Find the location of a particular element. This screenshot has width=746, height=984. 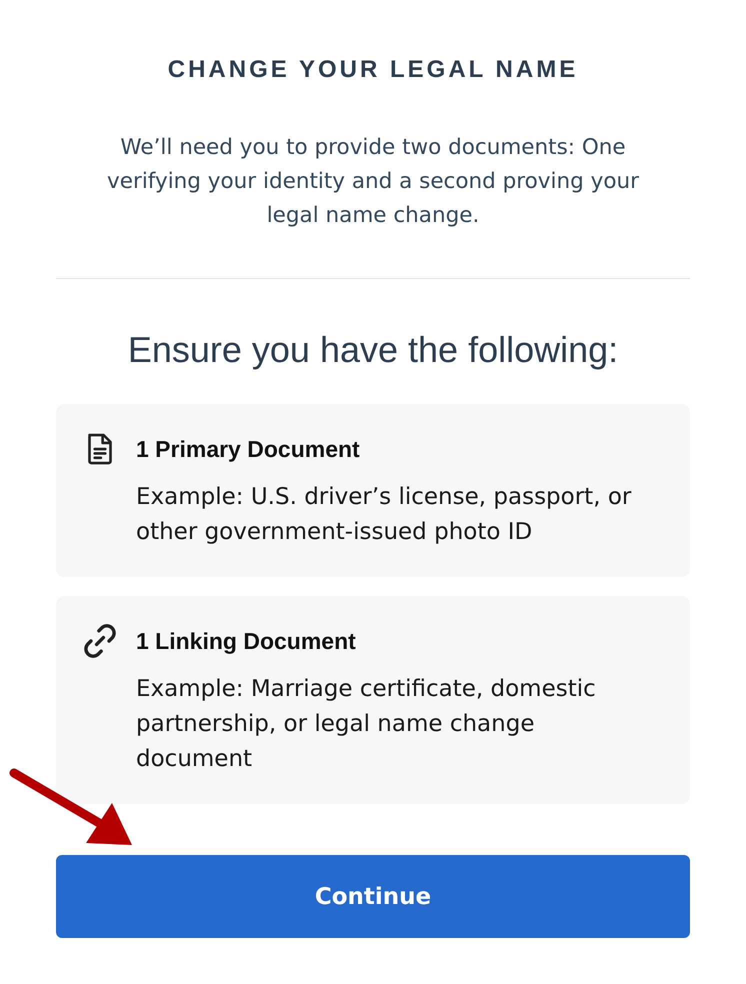

document-icon is located at coordinates (100, 449).